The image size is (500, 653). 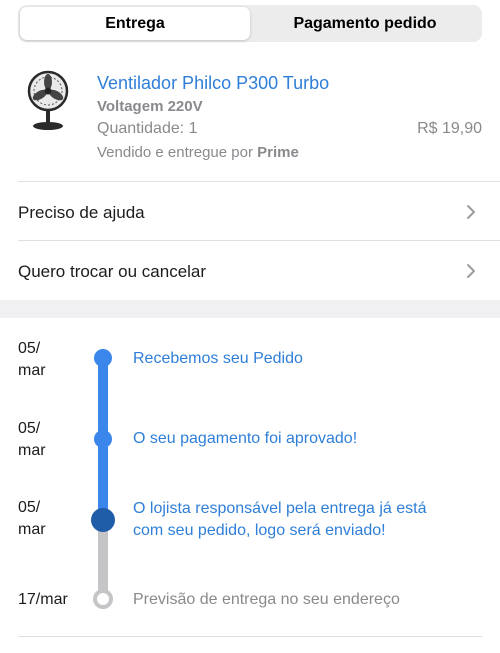 I want to click on help-row: Preciso de ajuda, so click(x=250, y=212).